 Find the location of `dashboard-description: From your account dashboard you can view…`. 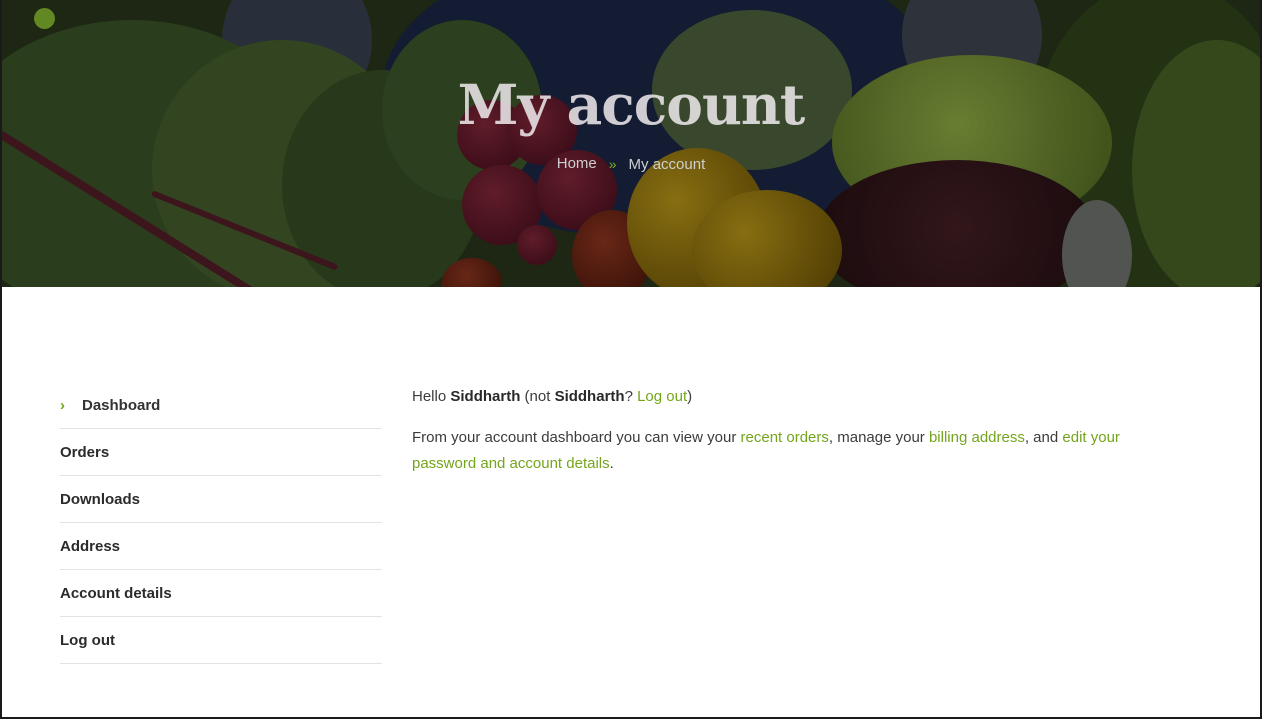

dashboard-description: From your account dashboard you can view… is located at coordinates (782, 451).